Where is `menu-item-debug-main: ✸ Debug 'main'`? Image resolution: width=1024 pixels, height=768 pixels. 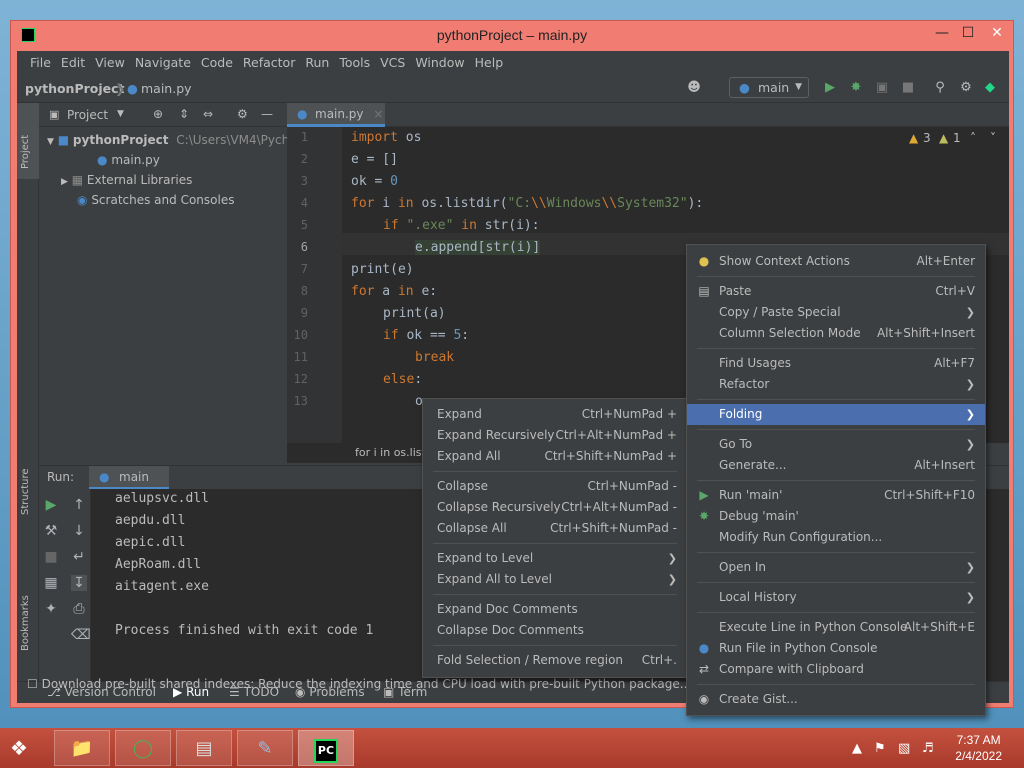 menu-item-debug-main: ✸ Debug 'main' is located at coordinates (836, 516).